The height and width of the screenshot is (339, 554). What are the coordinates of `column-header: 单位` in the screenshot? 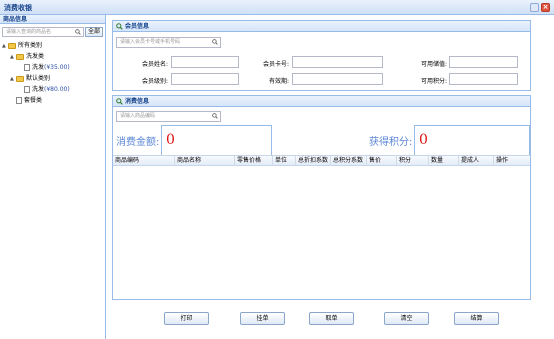 It's located at (284, 161).